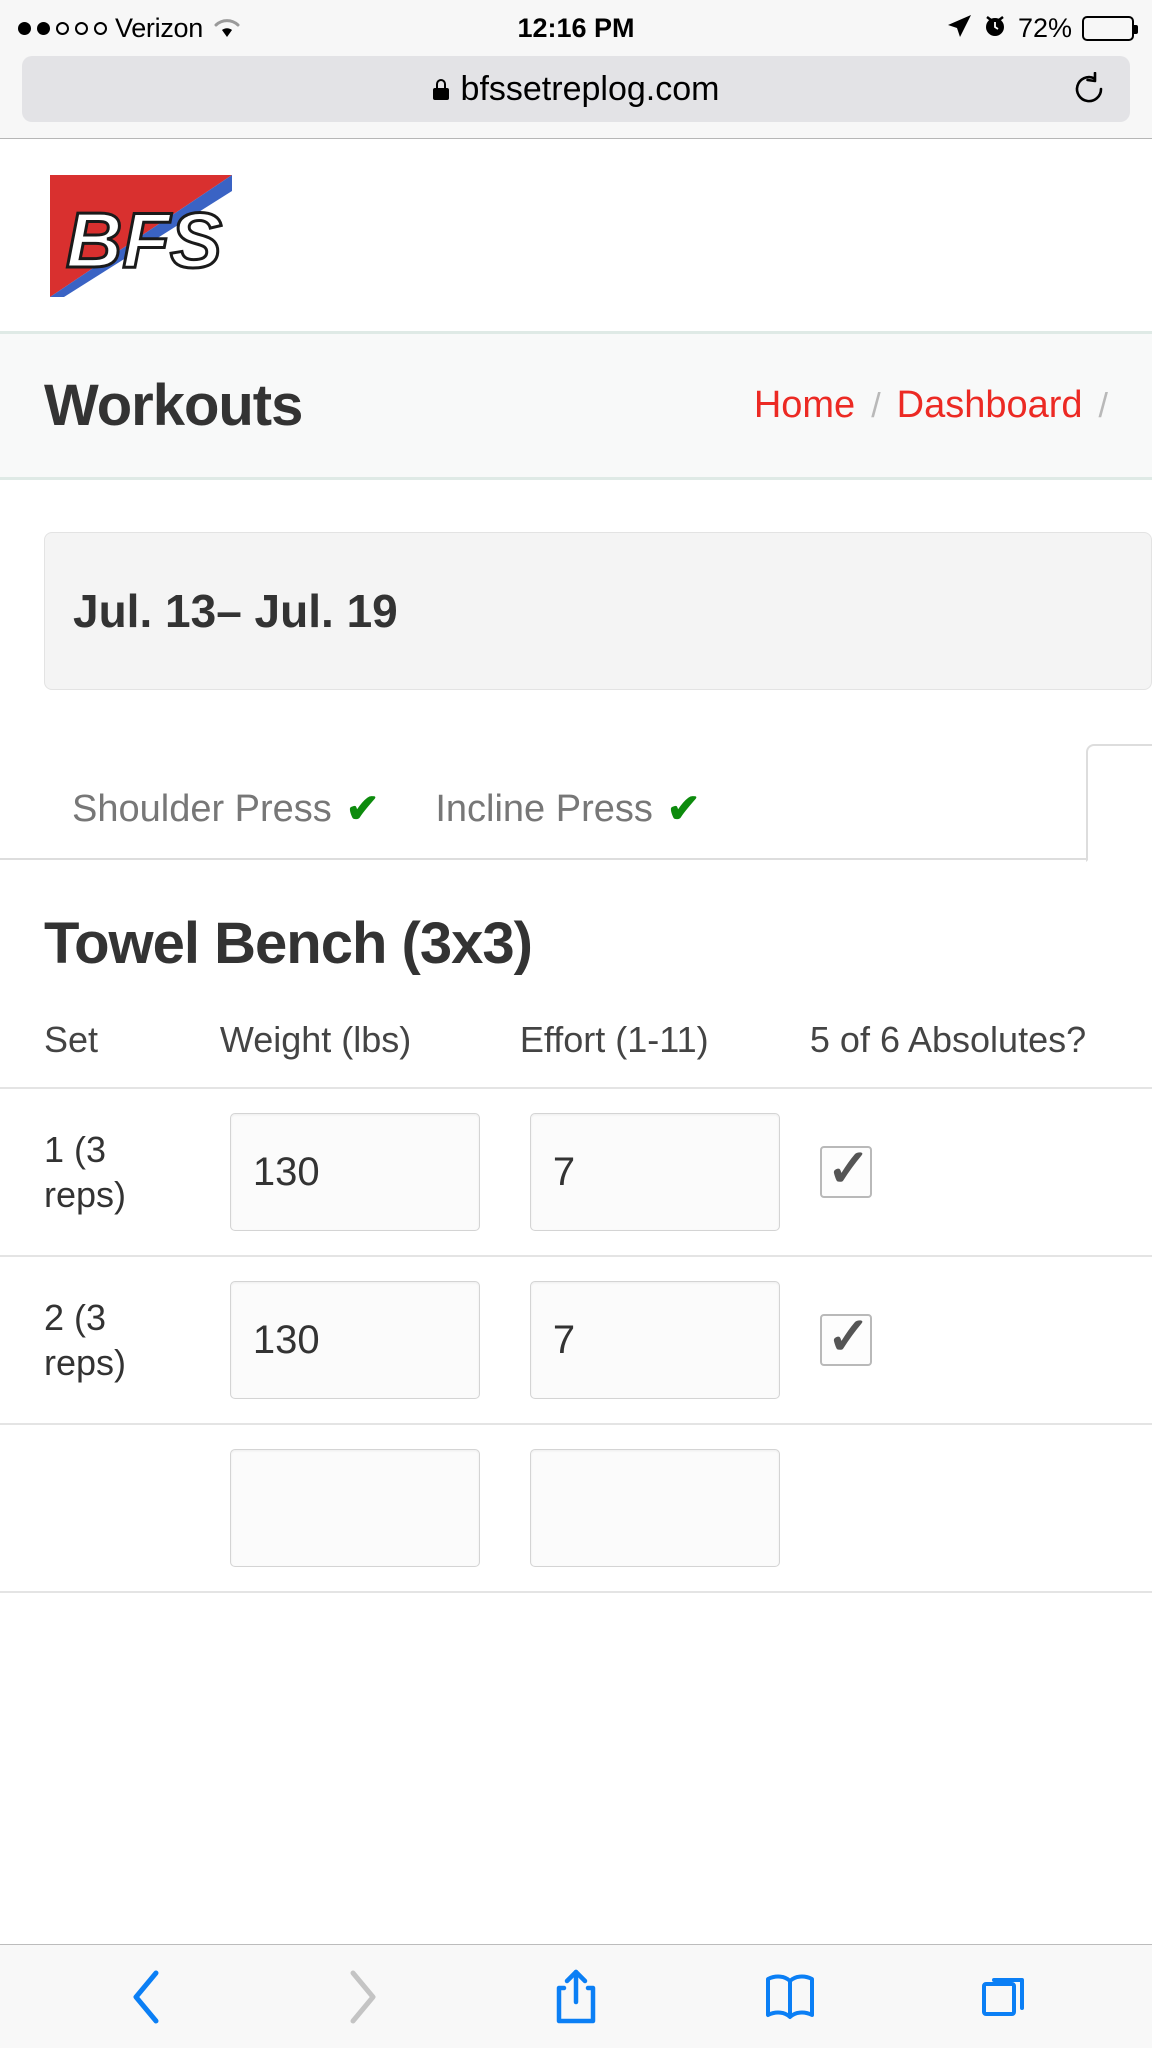  I want to click on page-header: Workouts Home / Dashboard /, so click(576, 407).